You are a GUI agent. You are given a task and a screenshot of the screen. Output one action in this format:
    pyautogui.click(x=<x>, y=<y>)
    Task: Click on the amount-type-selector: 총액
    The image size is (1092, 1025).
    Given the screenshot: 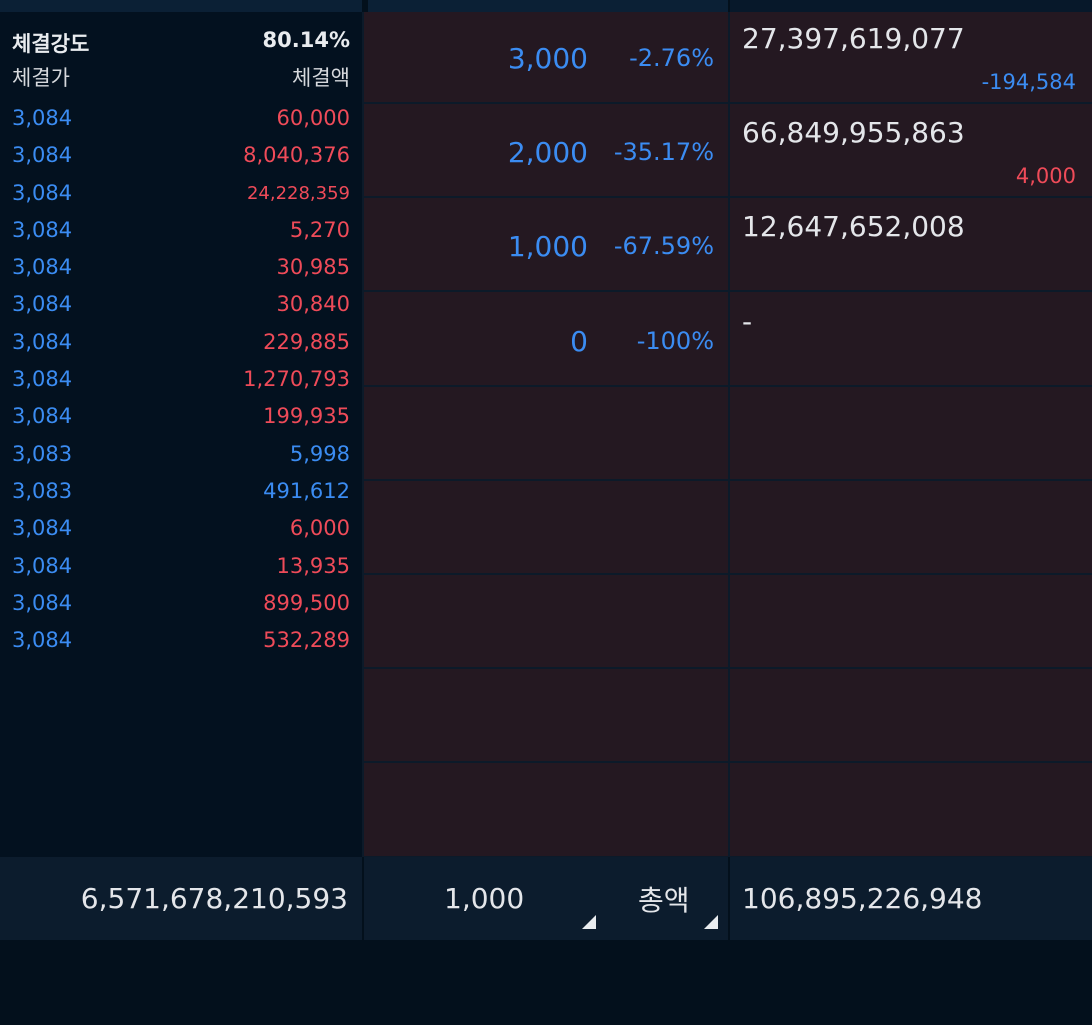 What is the action you would take?
    pyautogui.click(x=666, y=898)
    